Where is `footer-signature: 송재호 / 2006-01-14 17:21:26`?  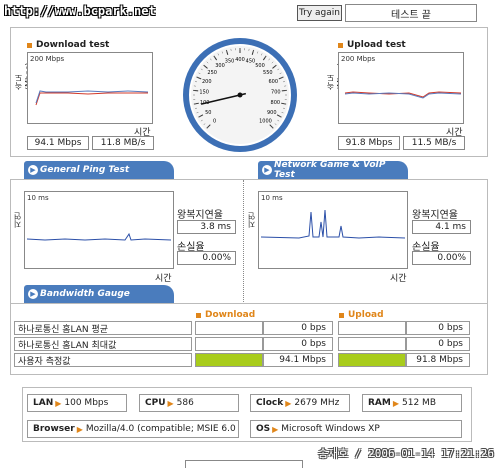 footer-signature: 송재호 / 2006-01-14 17:21:26 is located at coordinates (406, 453).